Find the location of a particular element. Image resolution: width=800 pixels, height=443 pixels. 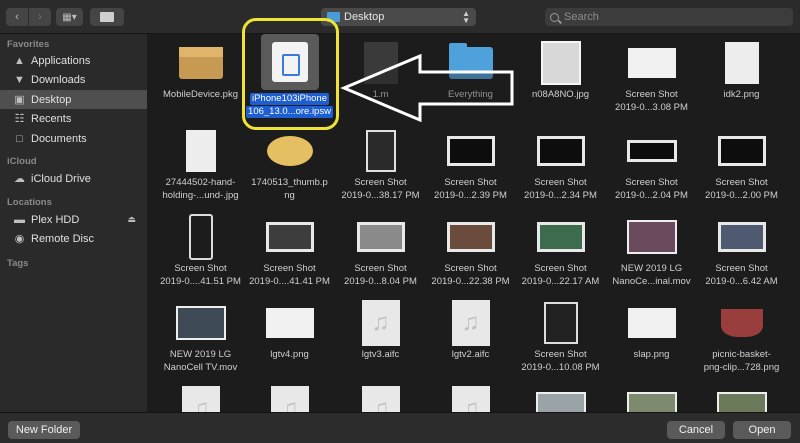

file-name-line2: 2019-0...6.42 AM is located at coordinates (741, 281).